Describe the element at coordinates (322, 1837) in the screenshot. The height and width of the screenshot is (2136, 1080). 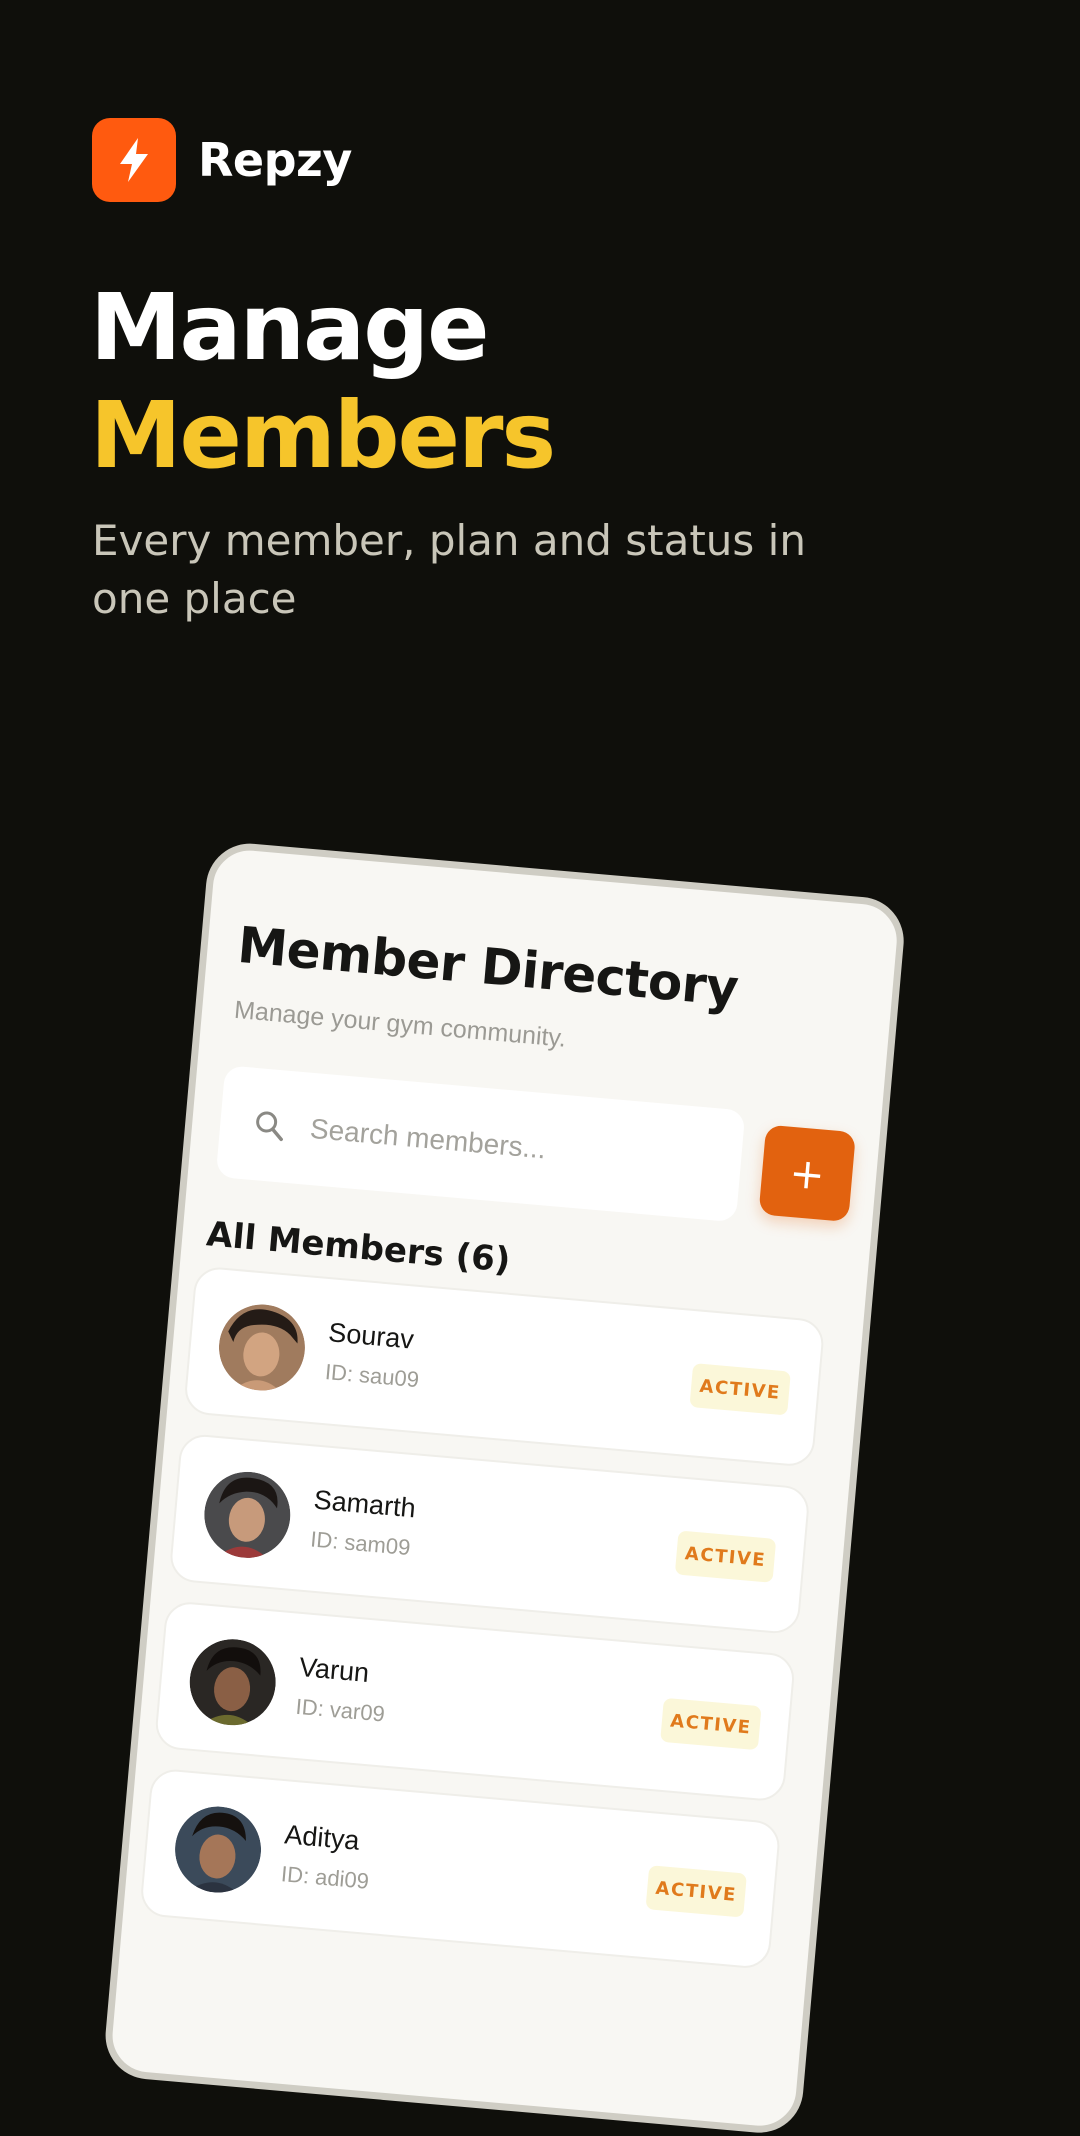
I see `member-name: Aditya` at that location.